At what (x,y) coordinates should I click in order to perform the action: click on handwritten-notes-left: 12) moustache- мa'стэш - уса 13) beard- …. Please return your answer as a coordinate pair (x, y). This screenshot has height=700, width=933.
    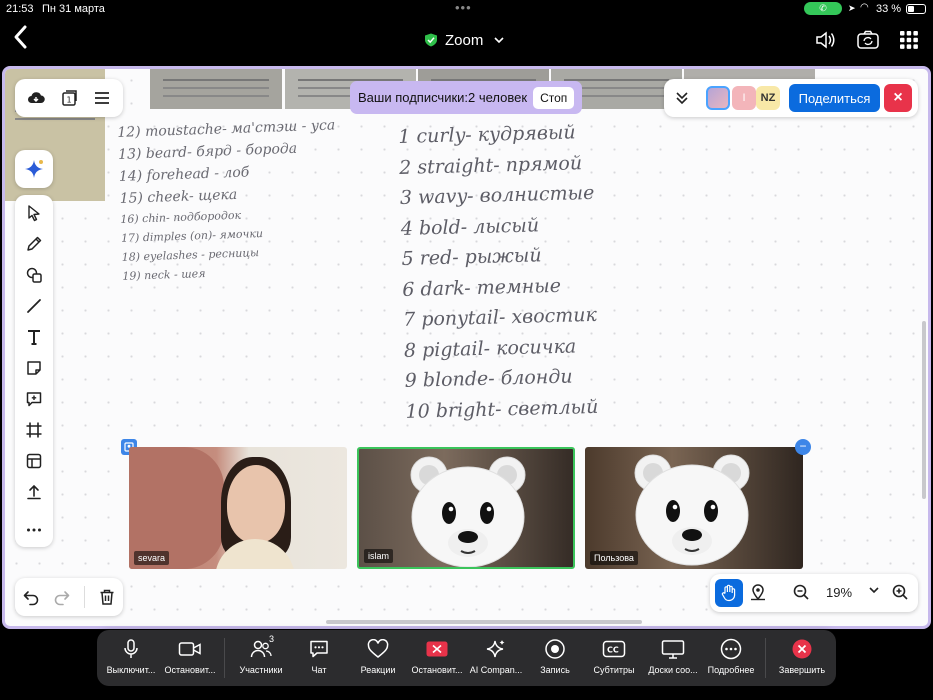
    Looking at the image, I should click on (228, 200).